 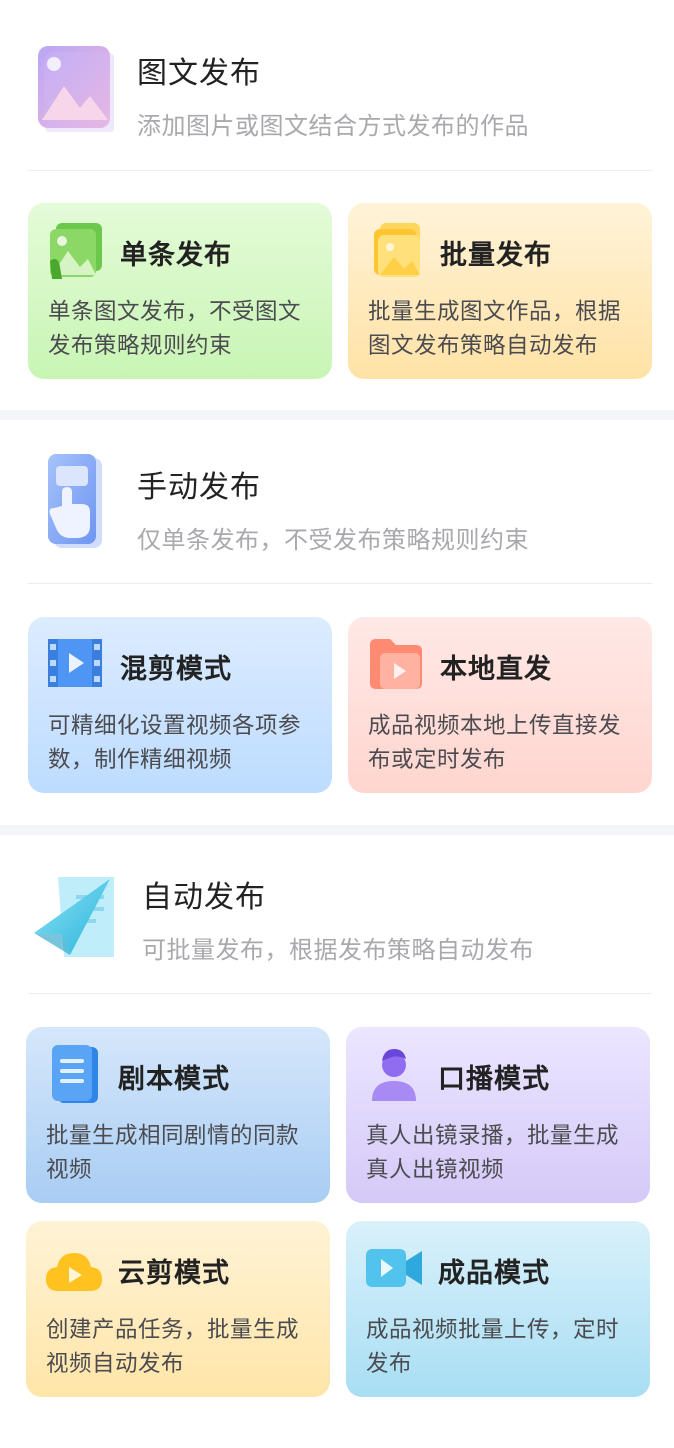 I want to click on card-desc: 批量生成图文作品，根据图文发布策略自动发布, so click(x=495, y=329).